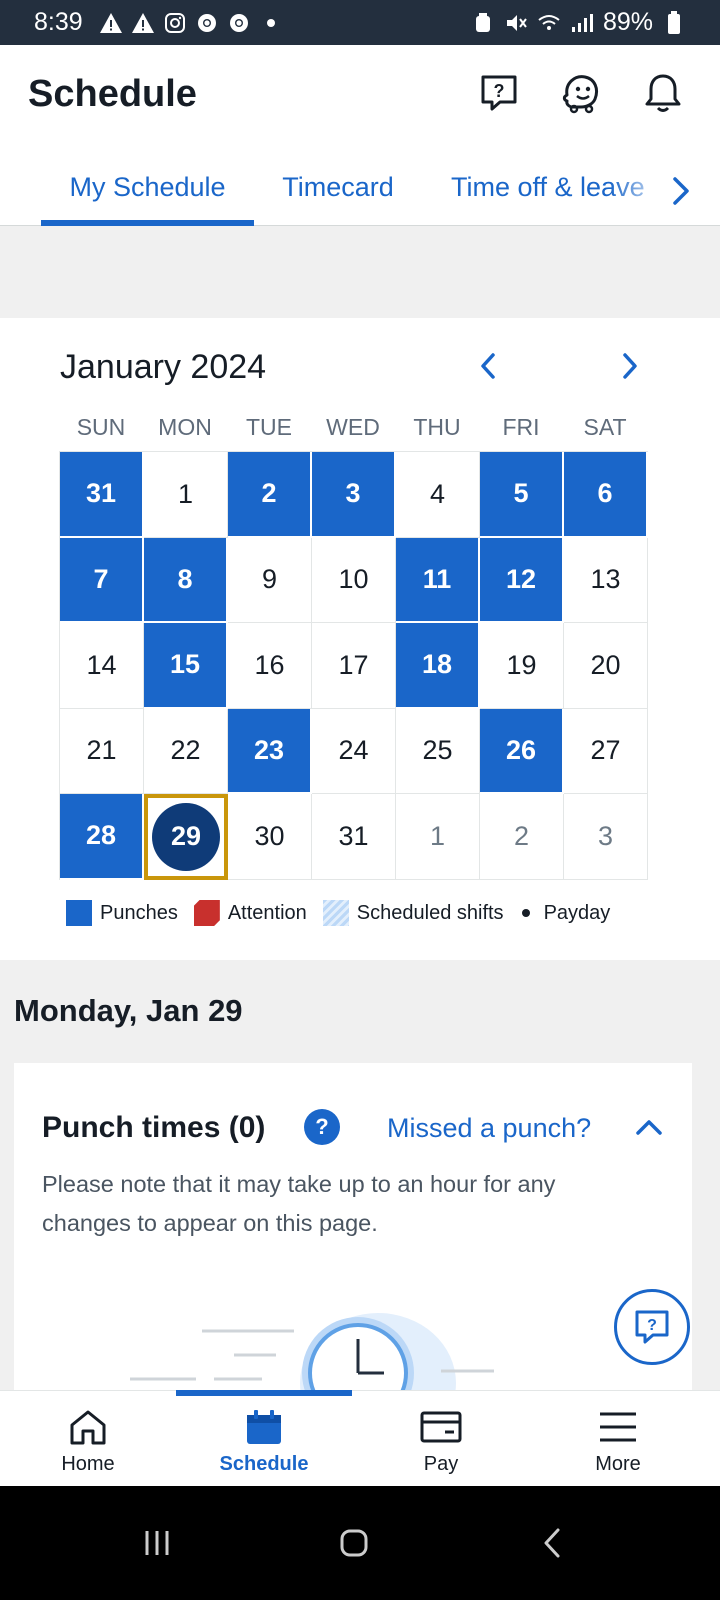 This screenshot has width=720, height=1600. Describe the element at coordinates (270, 837) in the screenshot. I see `calendar-day: 30` at that location.